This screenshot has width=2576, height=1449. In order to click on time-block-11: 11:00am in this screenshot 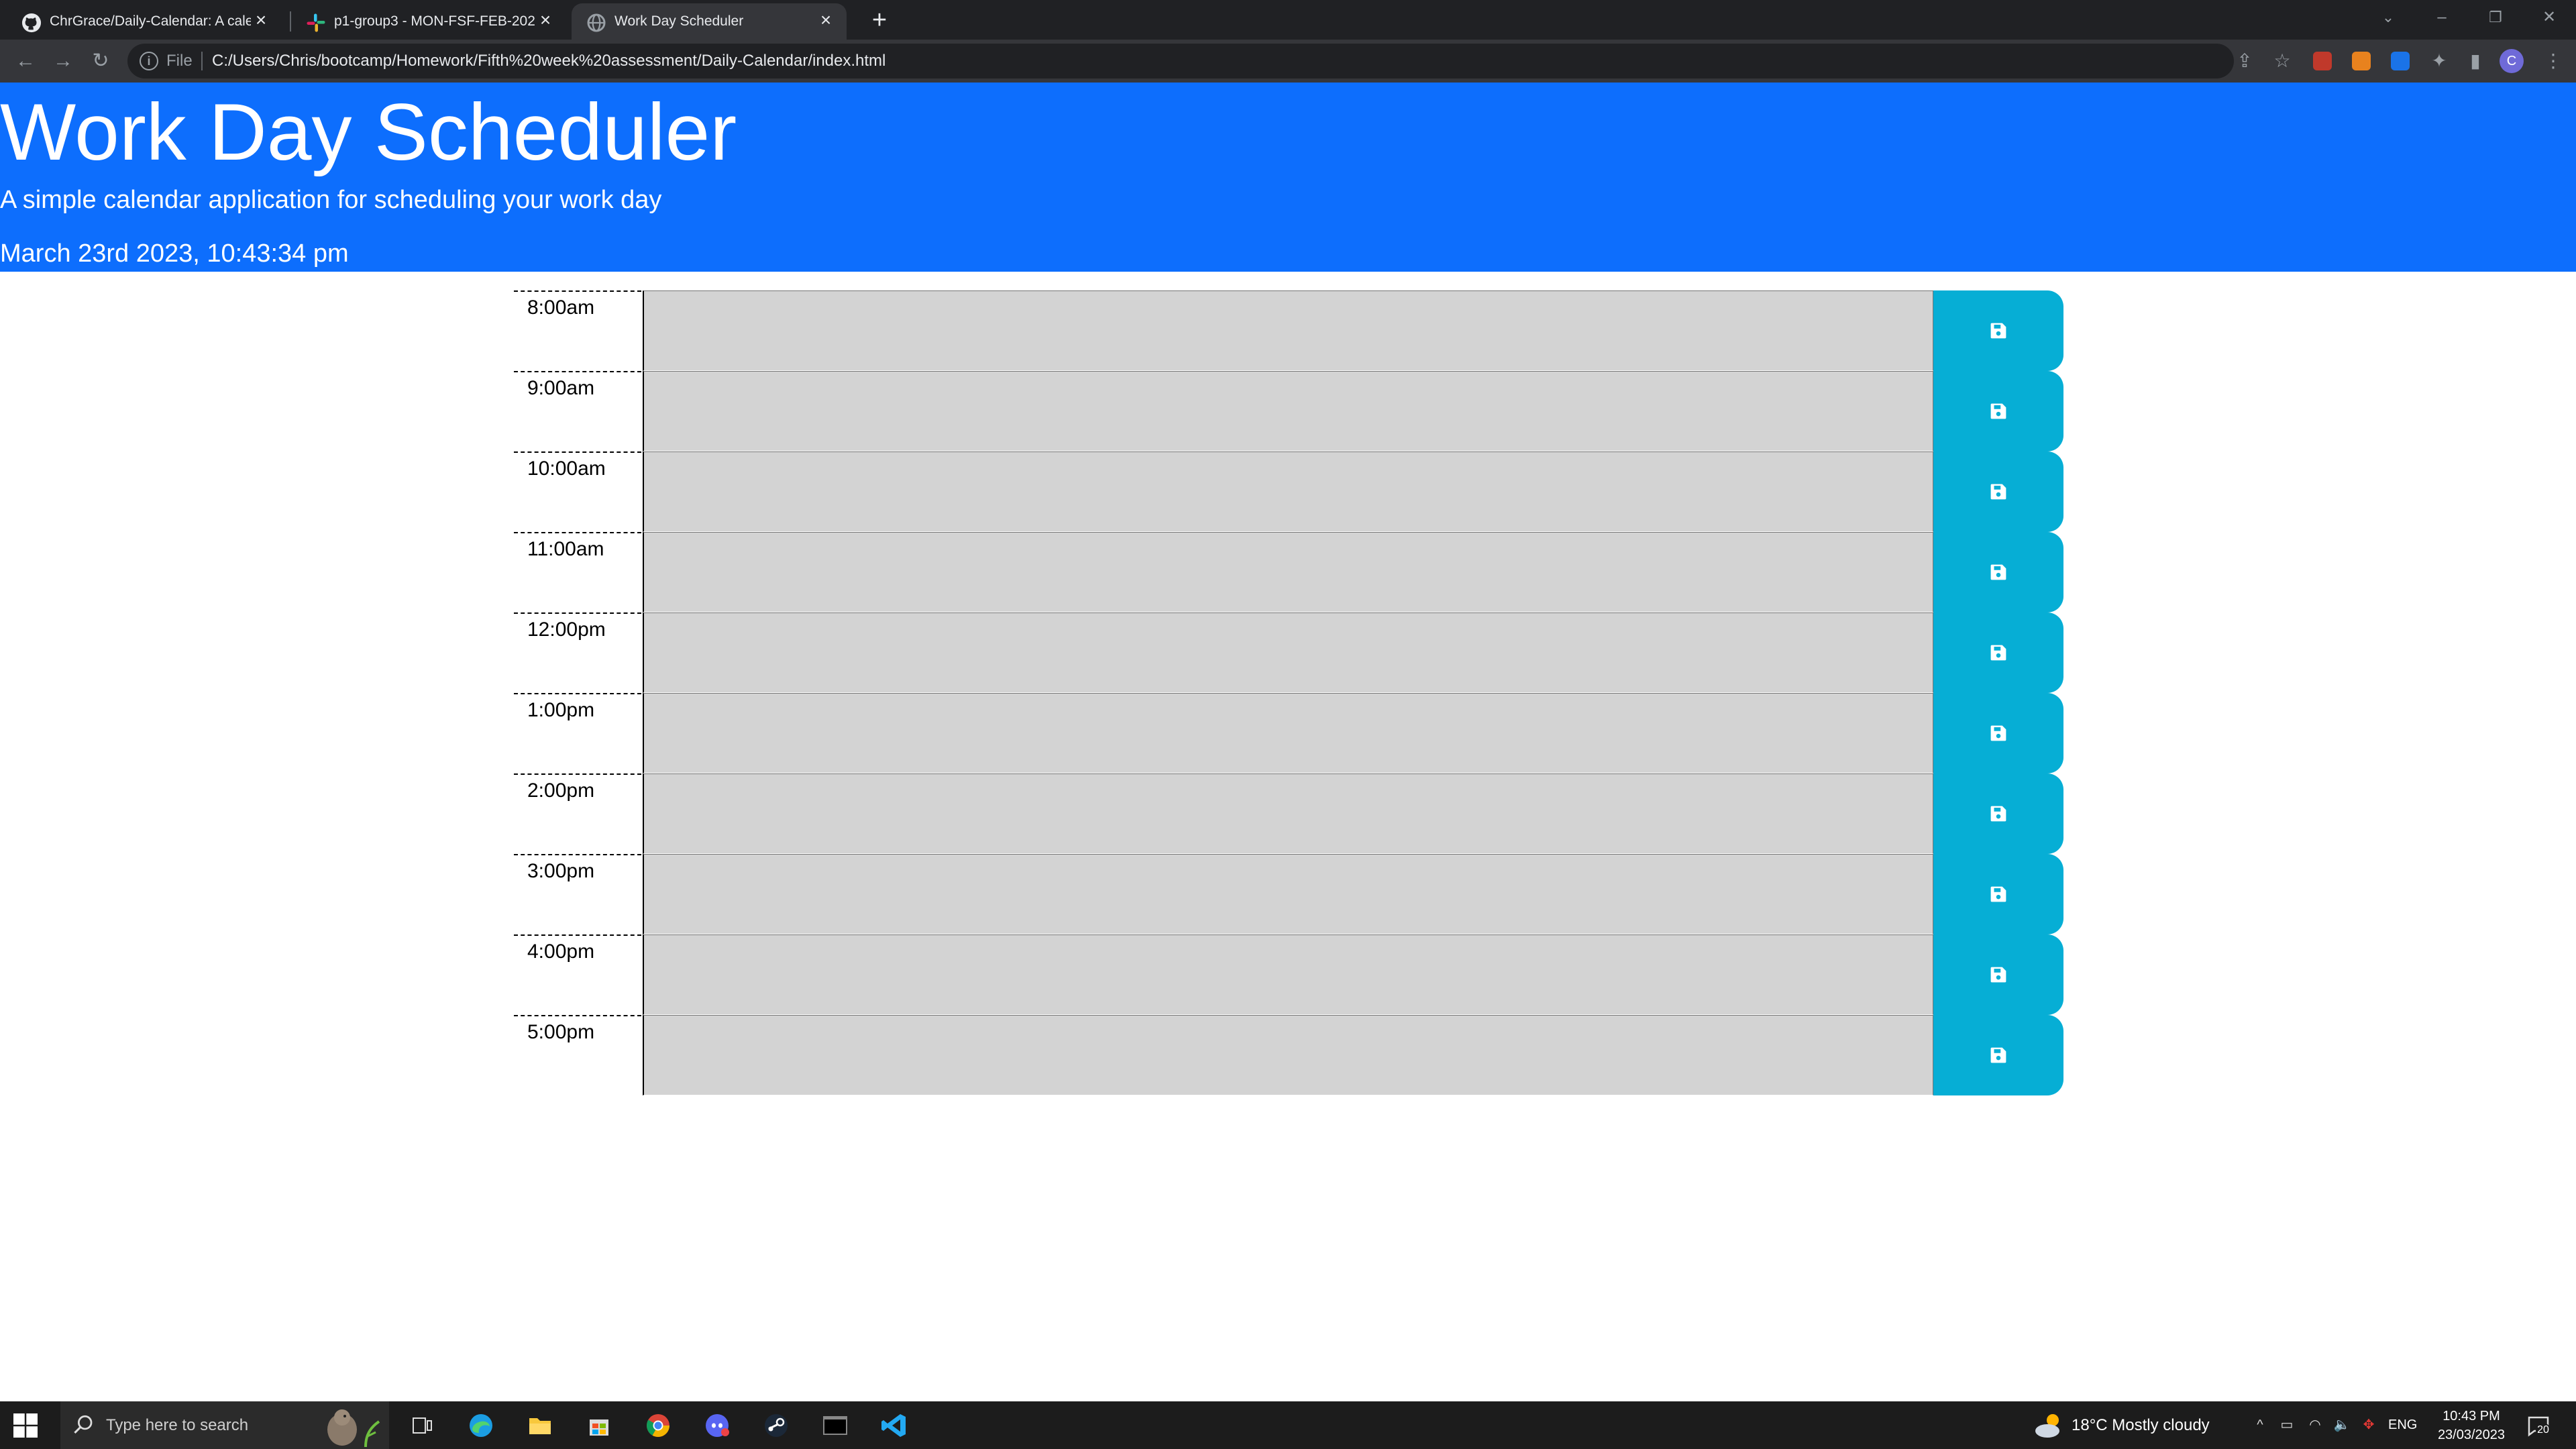, I will do `click(1288, 572)`.